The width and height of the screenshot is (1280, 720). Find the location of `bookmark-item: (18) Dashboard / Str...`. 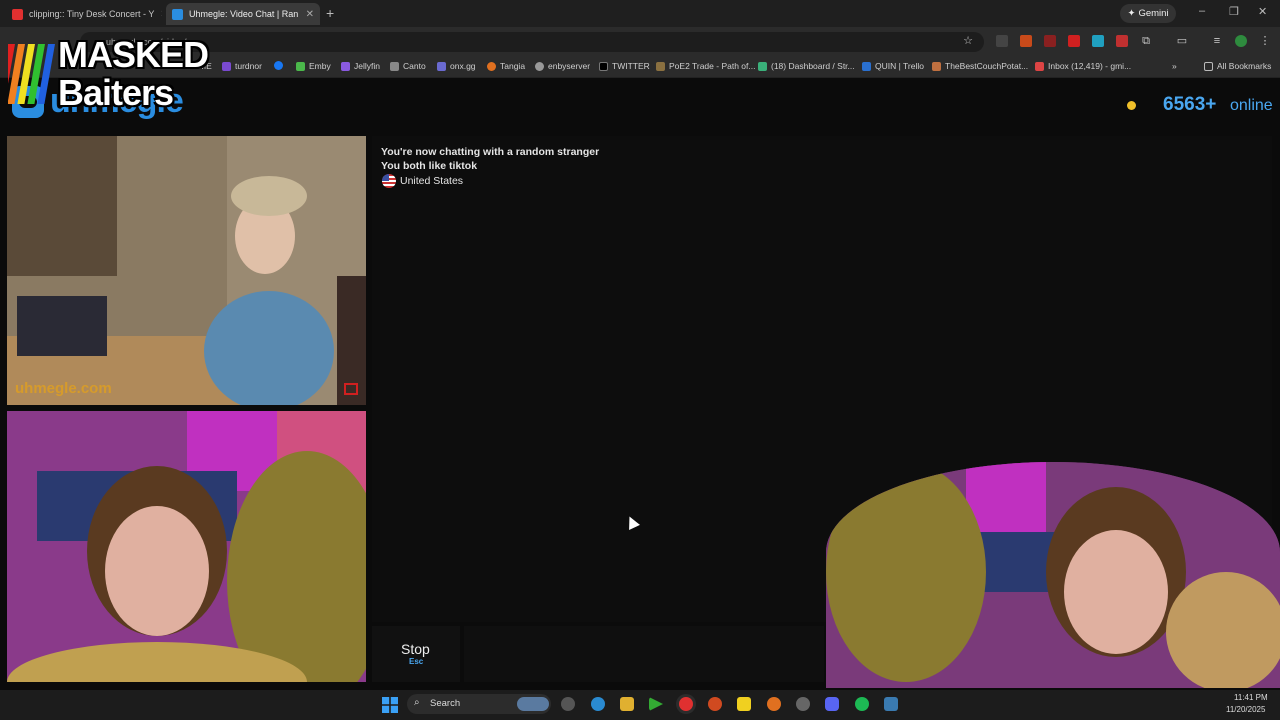

bookmark-item: (18) Dashboard / Str... is located at coordinates (806, 66).